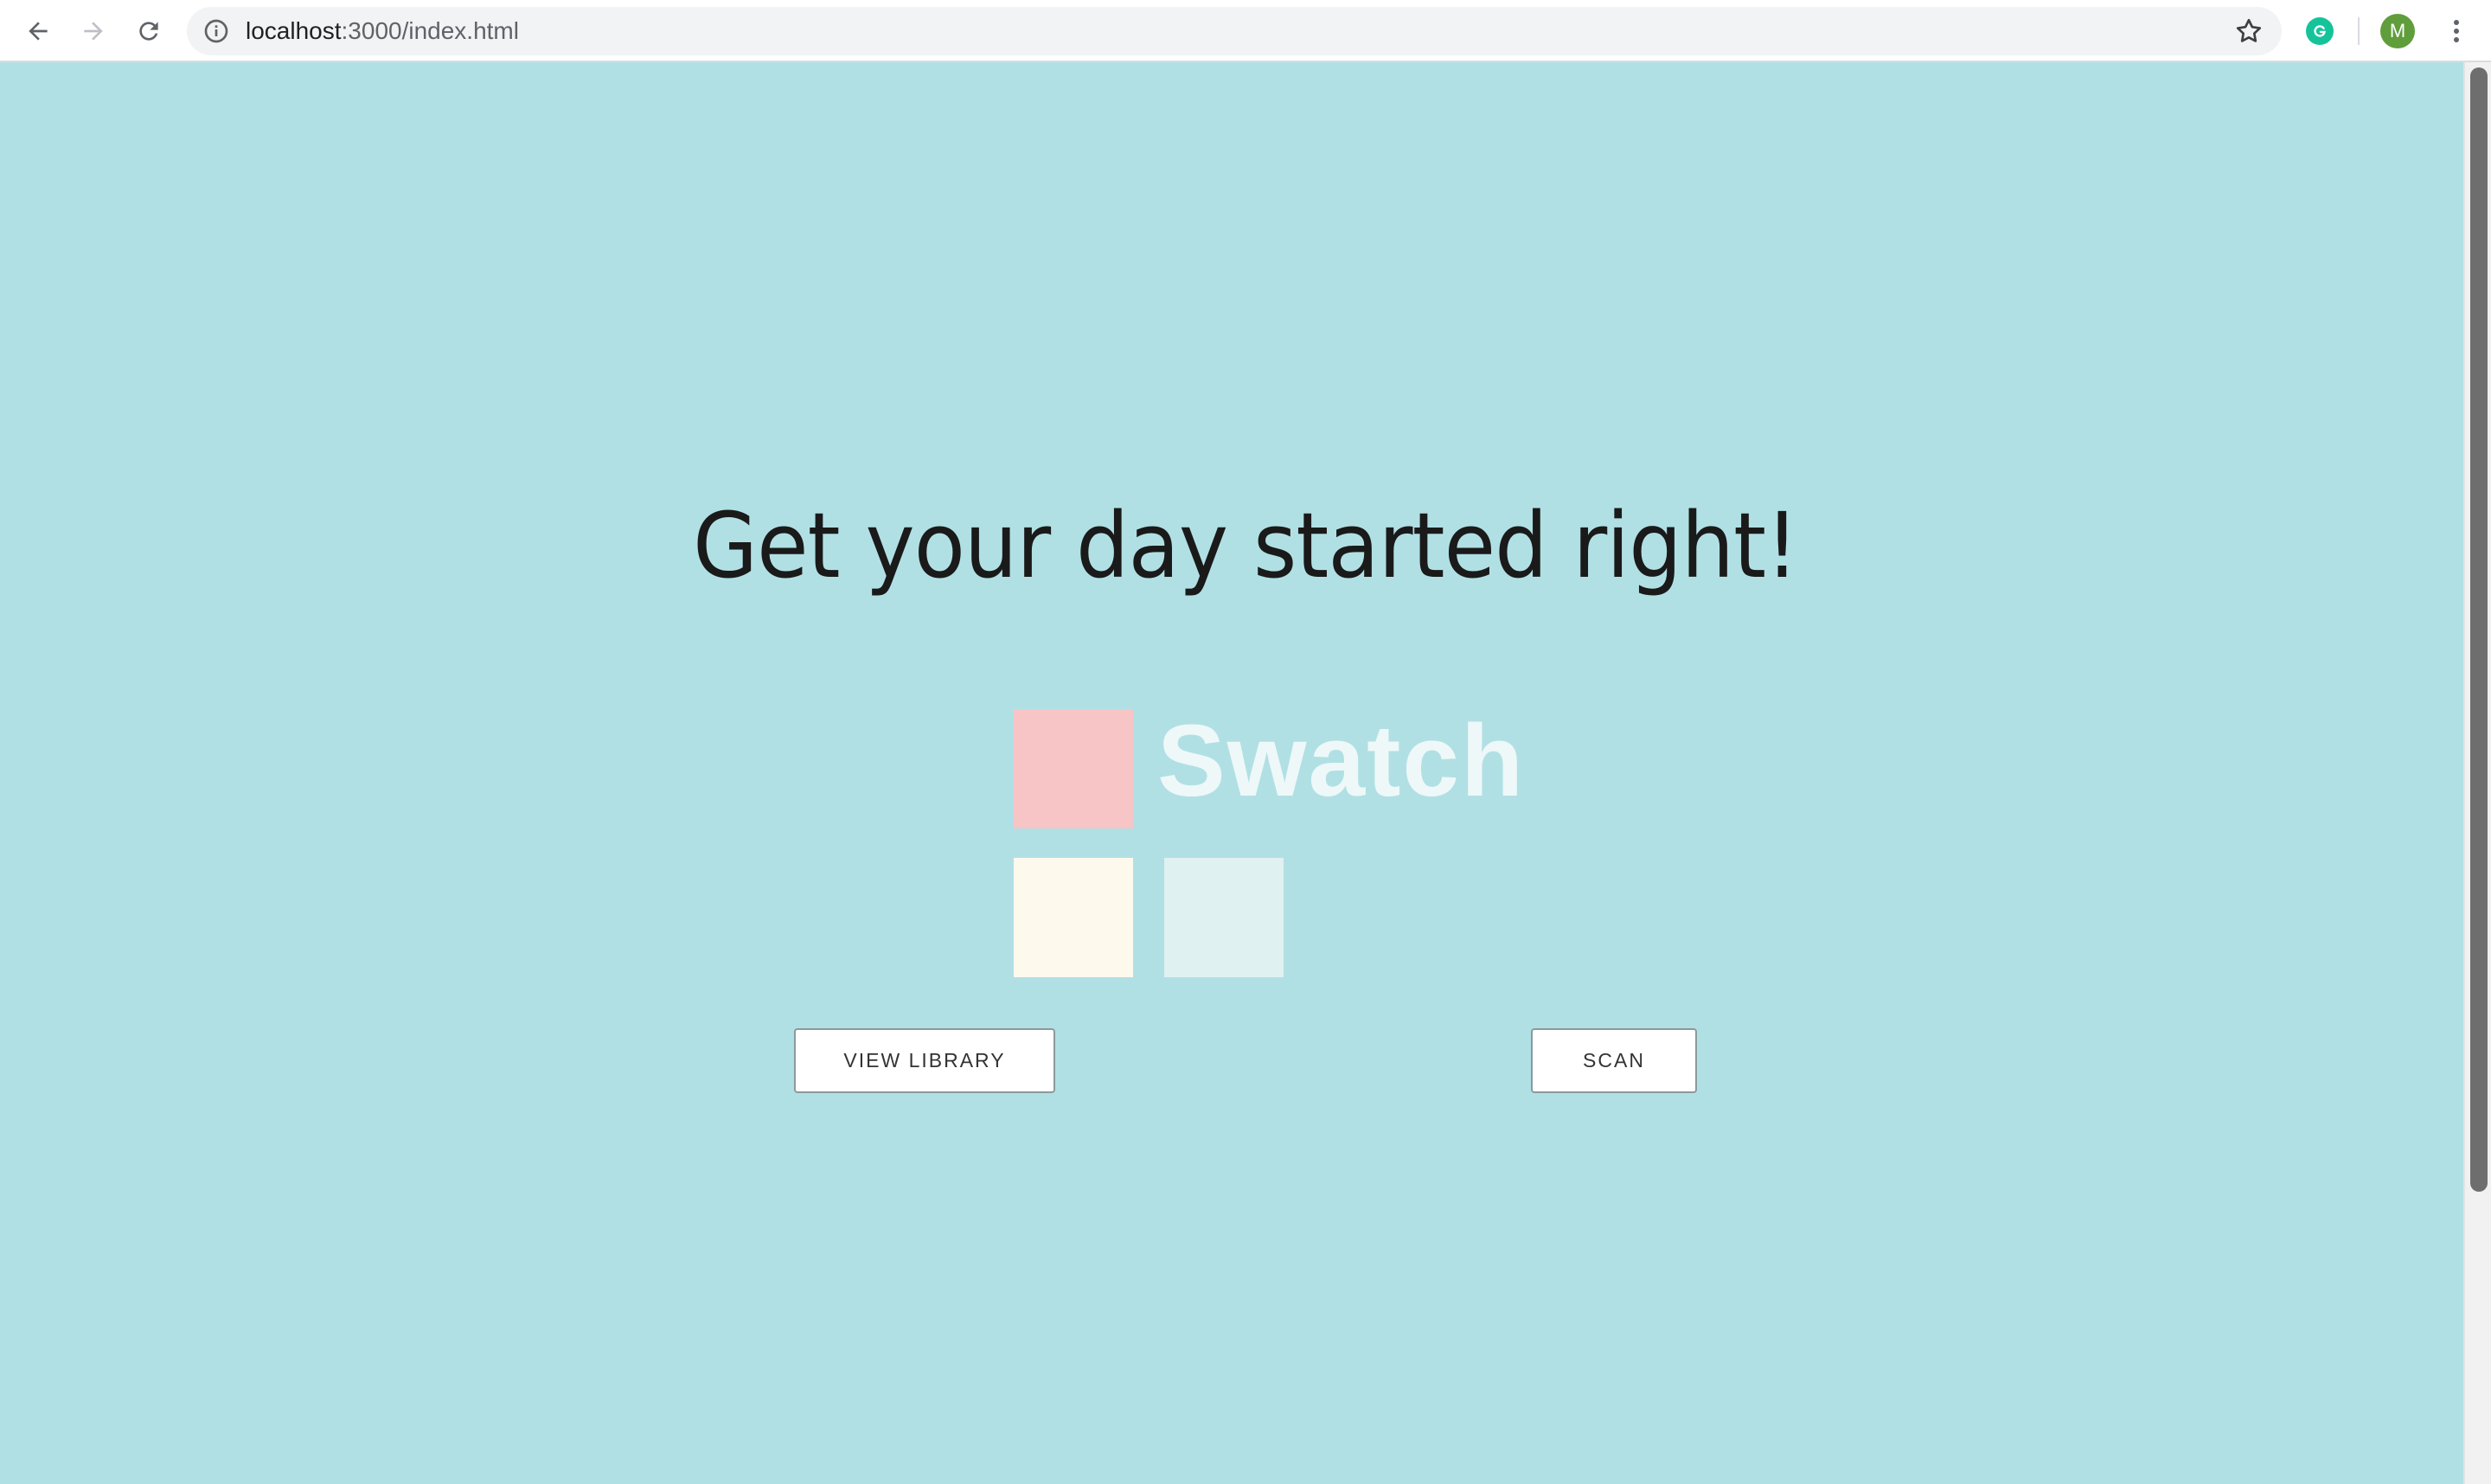 The image size is (2491, 1484). I want to click on browser-toolbar: localhost:3000/index.html M, so click(1246, 31).